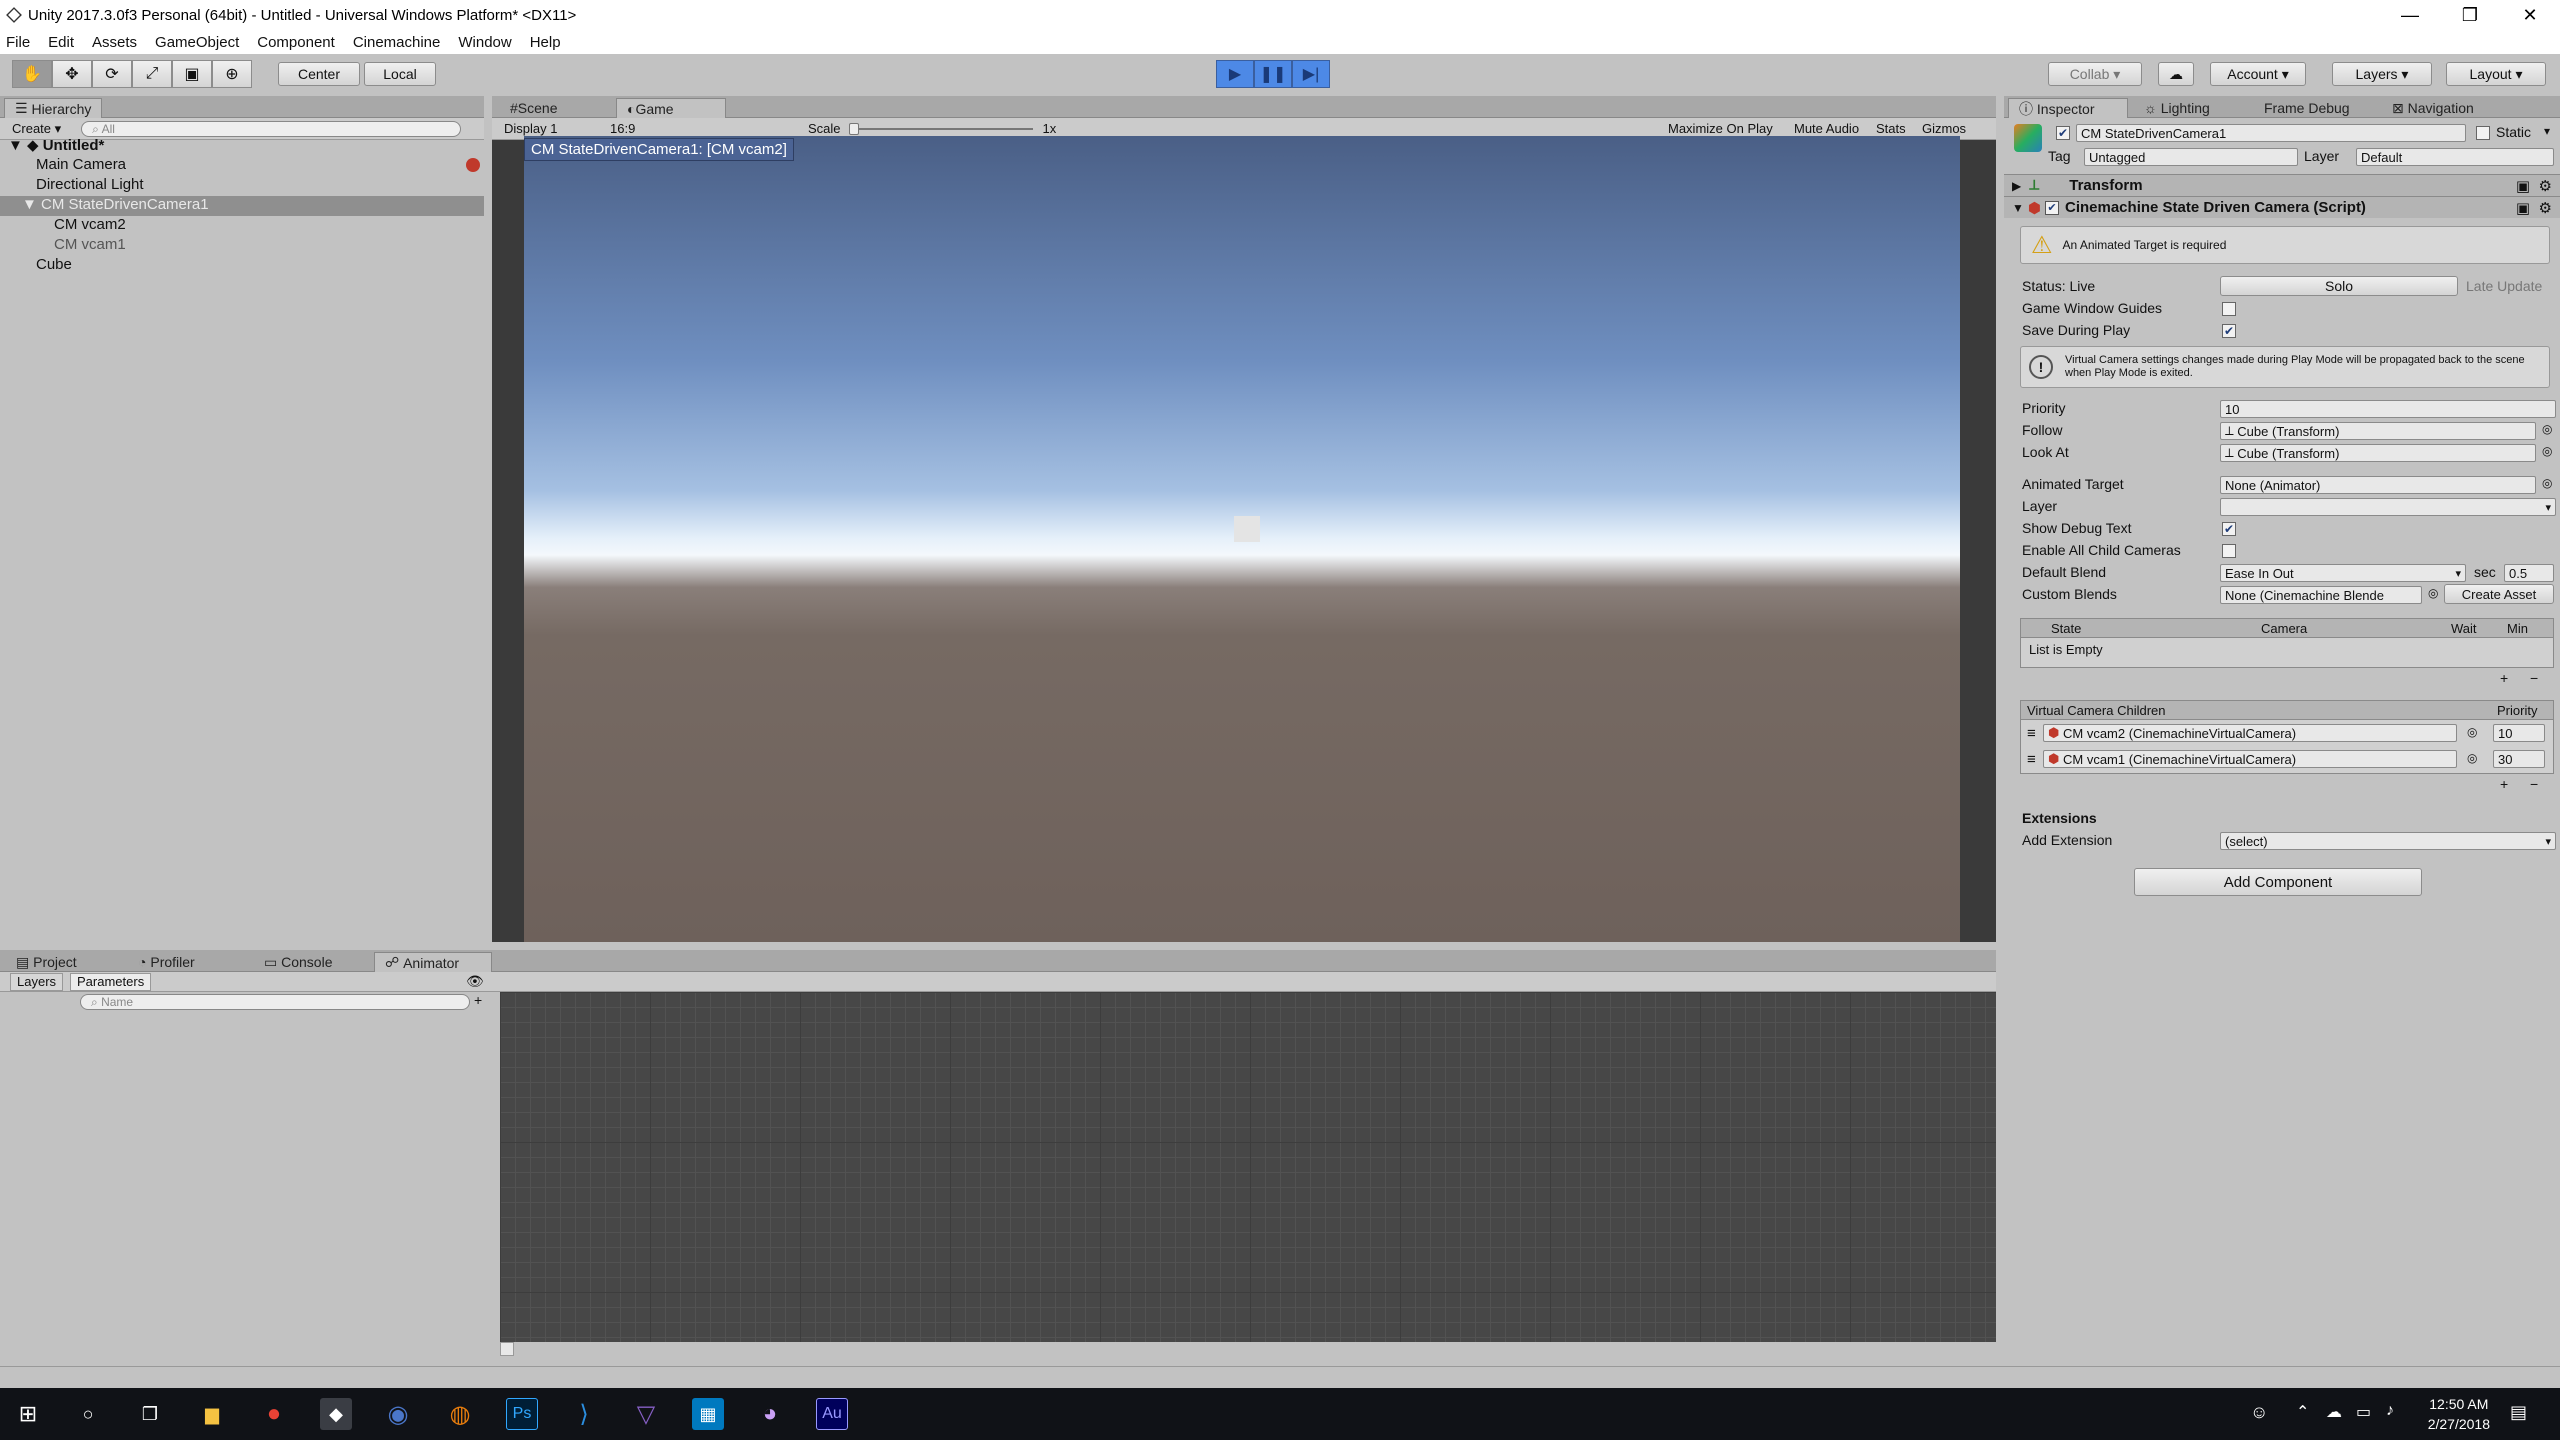 This screenshot has width=2560, height=1440. I want to click on transform-header: ▶ ⟂ Transform ▣ ⚙, so click(2282, 185).